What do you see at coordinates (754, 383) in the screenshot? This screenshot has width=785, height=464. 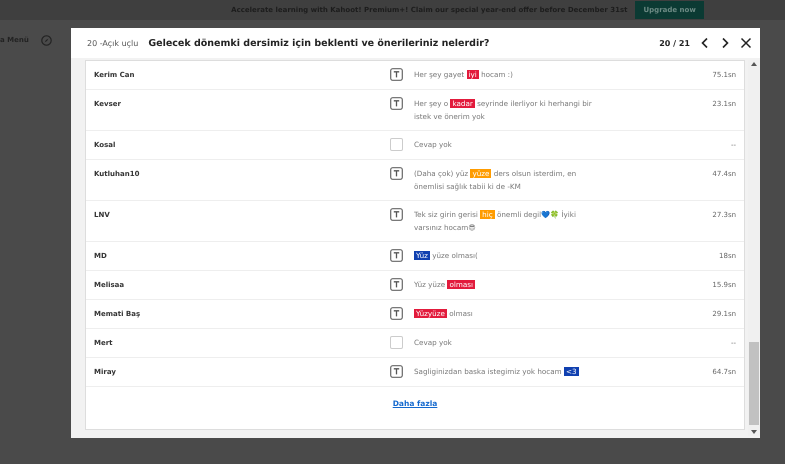 I see `scroll-thumb` at bounding box center [754, 383].